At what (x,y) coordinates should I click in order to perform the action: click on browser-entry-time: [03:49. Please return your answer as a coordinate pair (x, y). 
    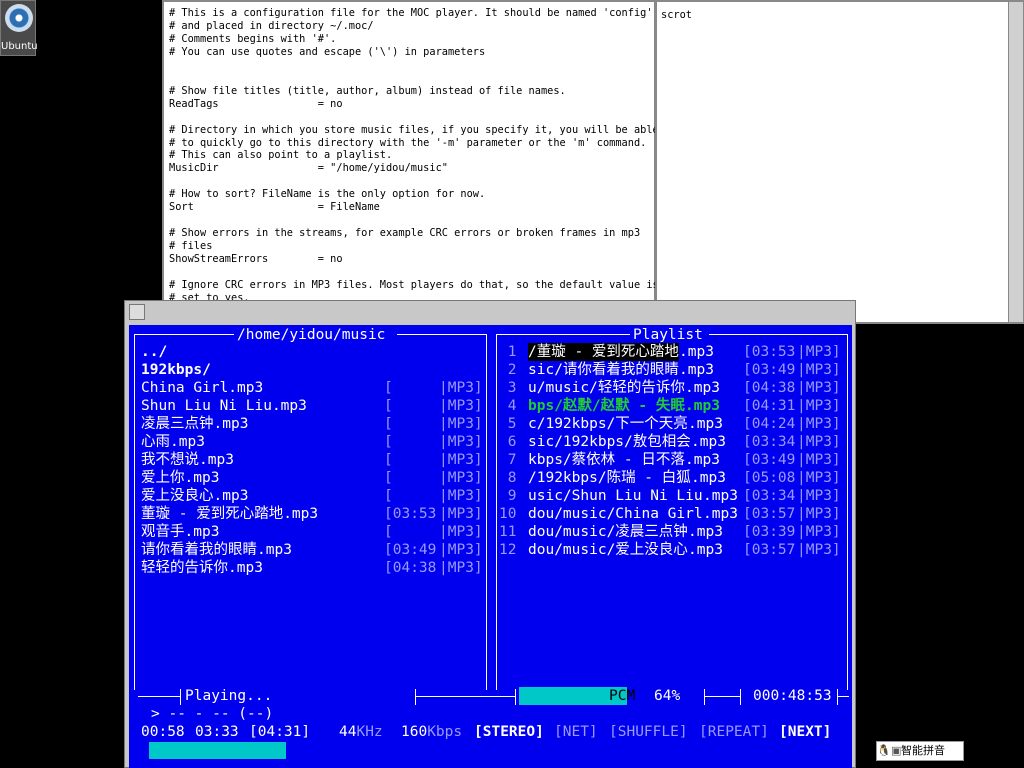
    Looking at the image, I should click on (410, 550).